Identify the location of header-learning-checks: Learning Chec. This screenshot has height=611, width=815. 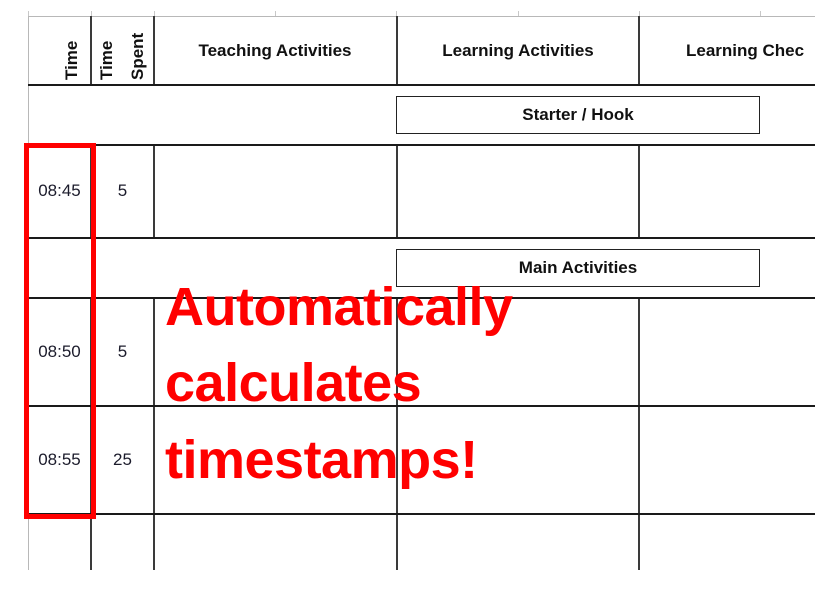
(745, 50).